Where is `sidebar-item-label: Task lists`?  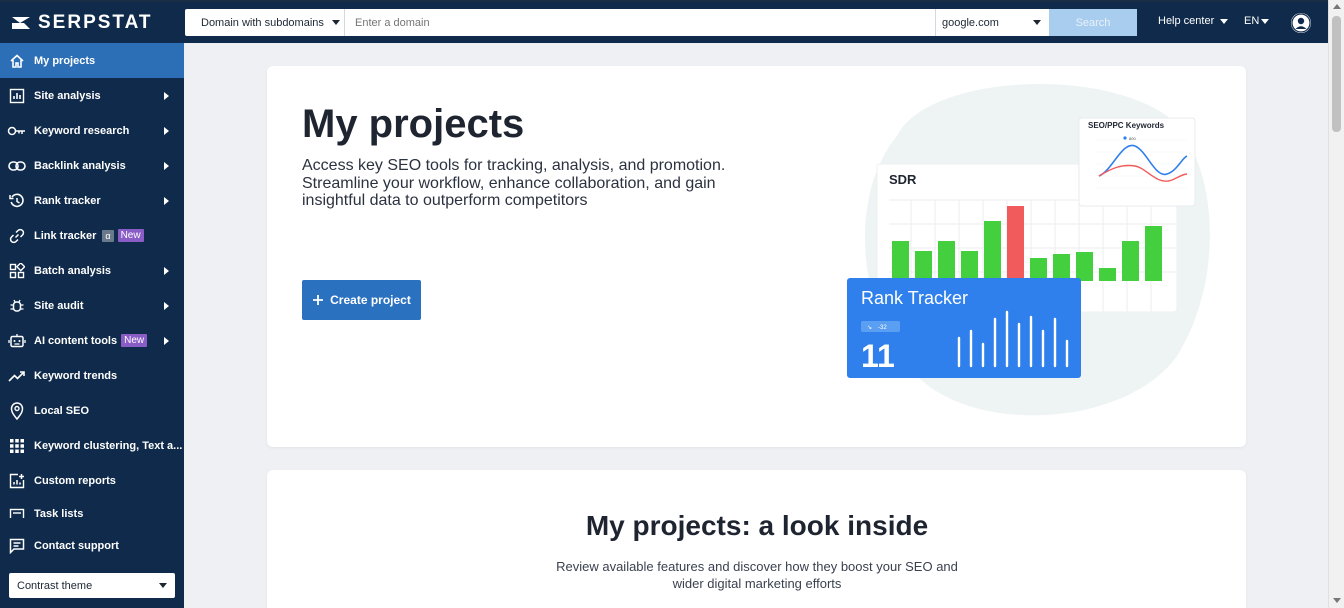
sidebar-item-label: Task lists is located at coordinates (59, 513).